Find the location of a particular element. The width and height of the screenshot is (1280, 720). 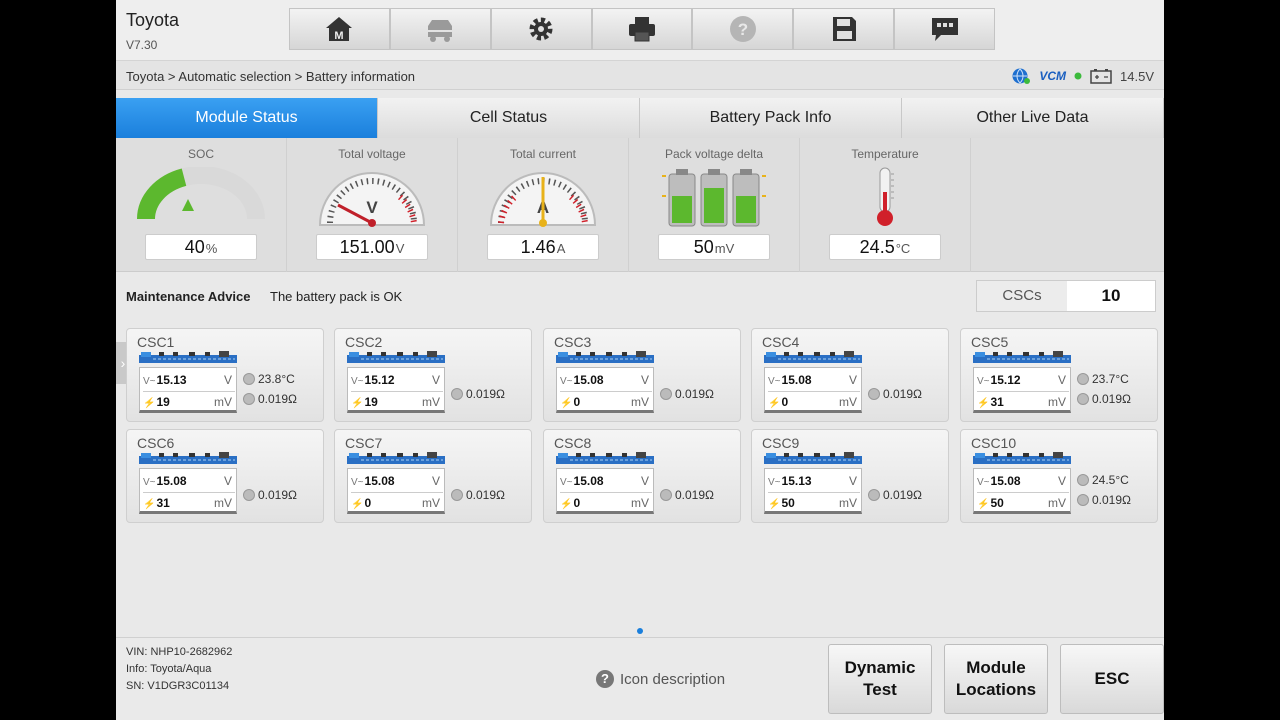

tab-other-live-data: Other Live Data is located at coordinates (1033, 118).